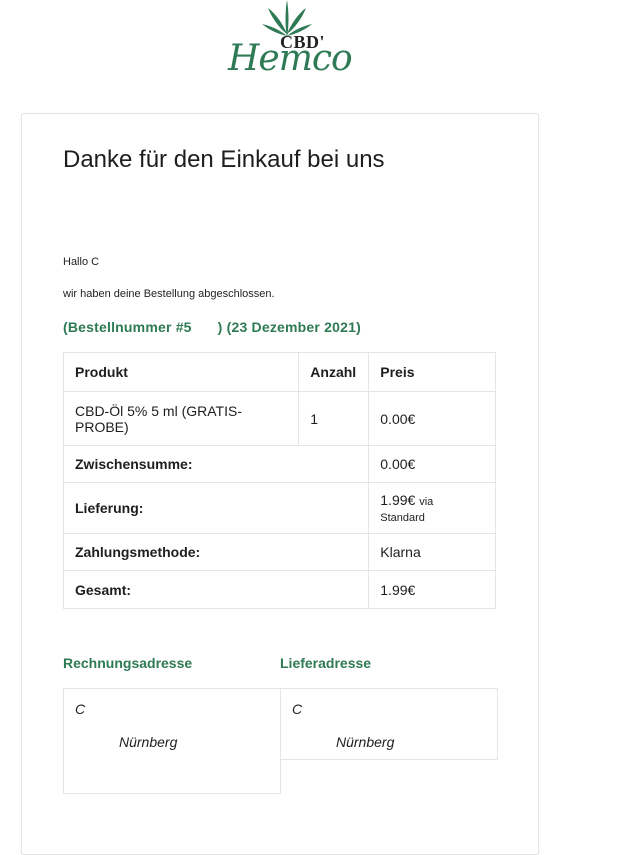 Image resolution: width=623 pixels, height=855 pixels. I want to click on shipping-city: Nürnberg, so click(365, 742).